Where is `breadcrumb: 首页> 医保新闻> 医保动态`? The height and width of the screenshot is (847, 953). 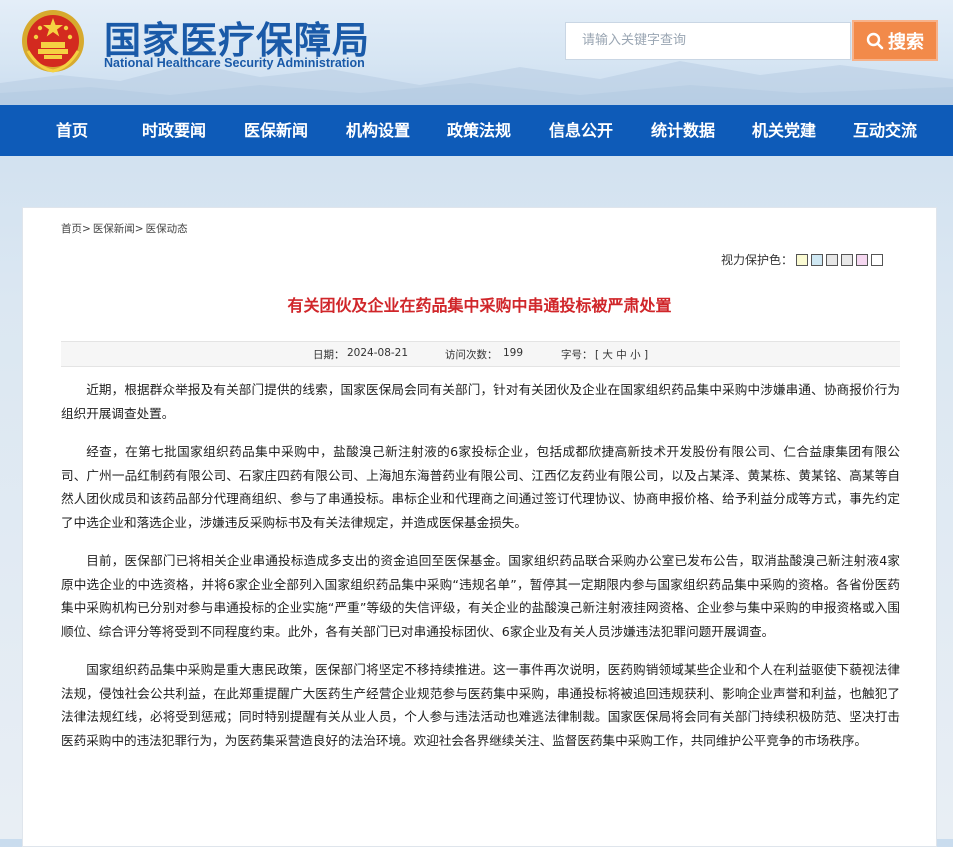 breadcrumb: 首页> 医保新闻> 医保动态 is located at coordinates (125, 228).